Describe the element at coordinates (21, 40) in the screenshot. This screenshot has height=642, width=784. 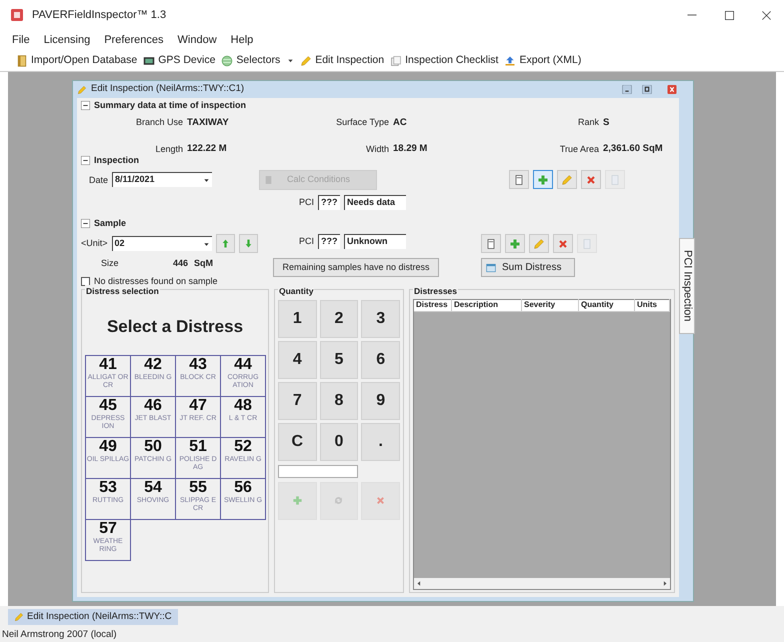
I see `menu-item: File` at that location.